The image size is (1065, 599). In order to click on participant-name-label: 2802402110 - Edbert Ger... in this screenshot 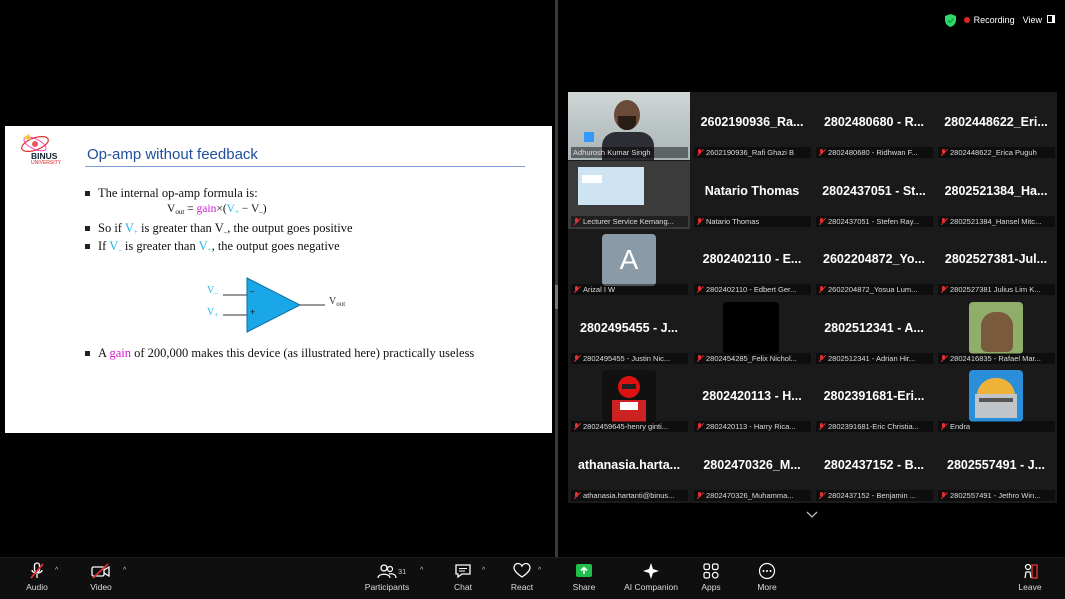, I will do `click(752, 289)`.